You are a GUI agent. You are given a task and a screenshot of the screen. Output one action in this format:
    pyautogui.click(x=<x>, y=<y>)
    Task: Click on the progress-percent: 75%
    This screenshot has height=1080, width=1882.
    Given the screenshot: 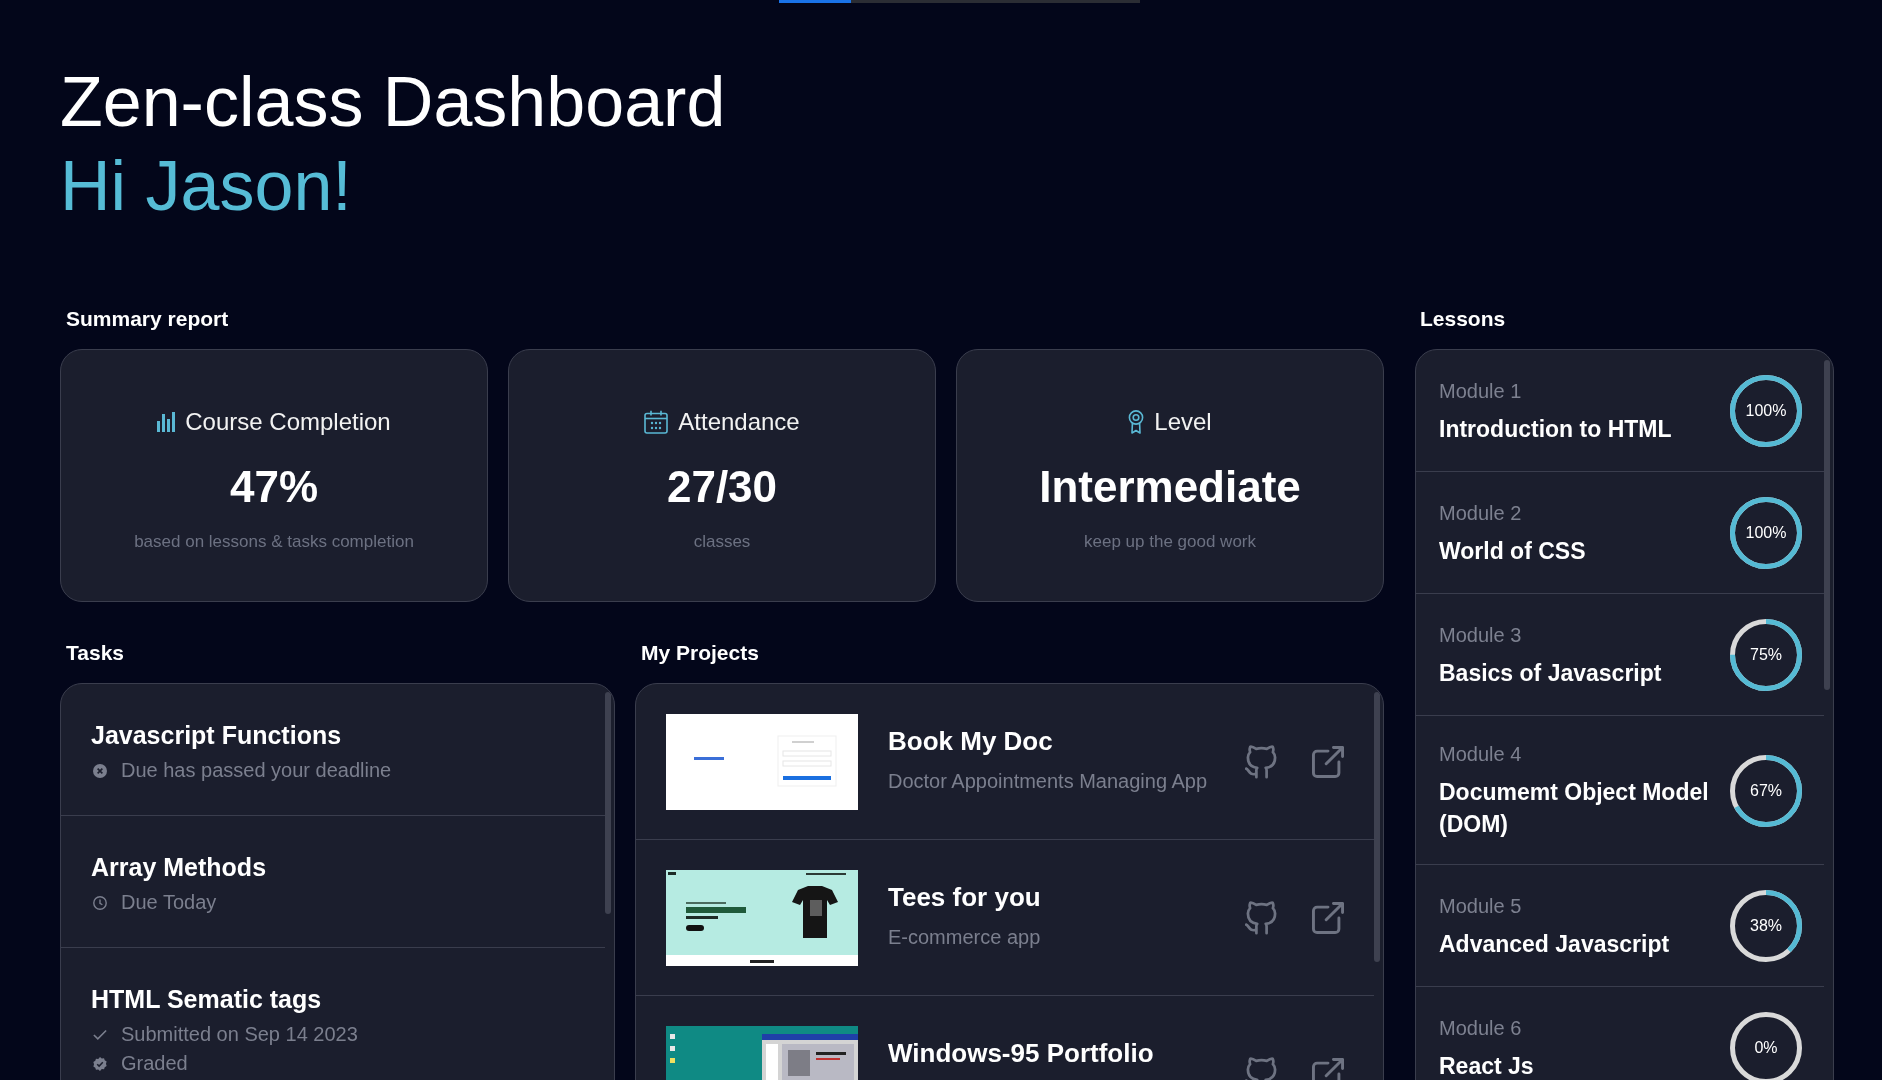 What is the action you would take?
    pyautogui.click(x=1766, y=655)
    